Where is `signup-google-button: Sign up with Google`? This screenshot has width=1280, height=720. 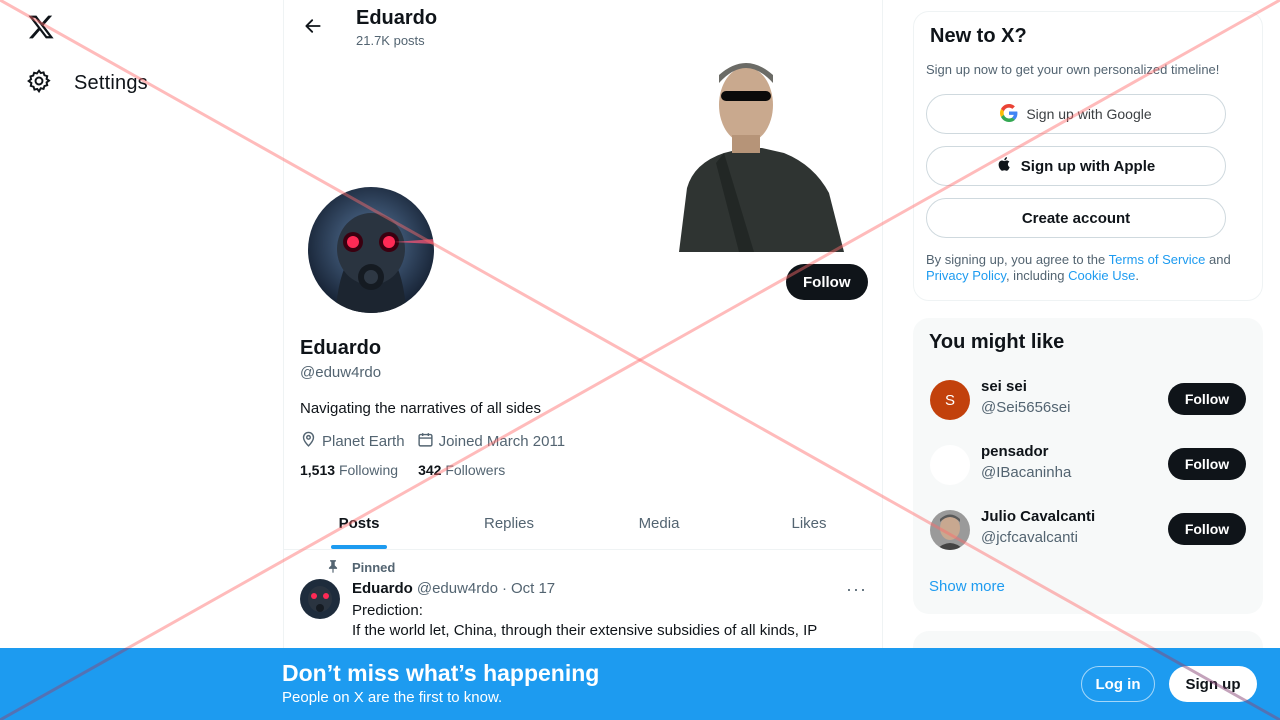
signup-google-button: Sign up with Google is located at coordinates (1076, 114).